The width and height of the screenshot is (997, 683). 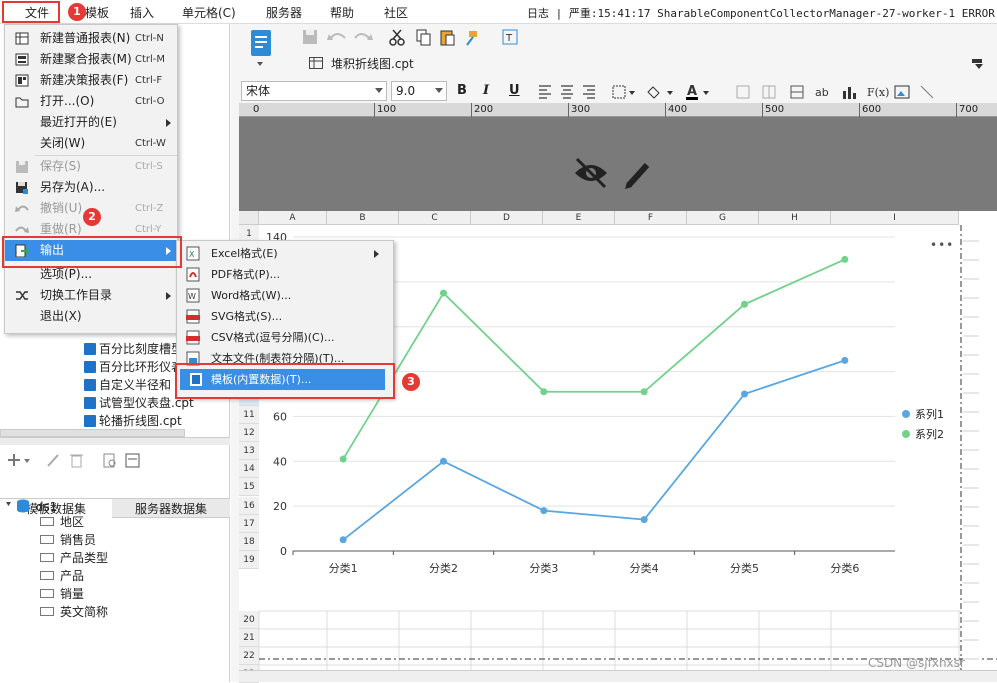 What do you see at coordinates (618, 164) in the screenshot?
I see `parameter-pane` at bounding box center [618, 164].